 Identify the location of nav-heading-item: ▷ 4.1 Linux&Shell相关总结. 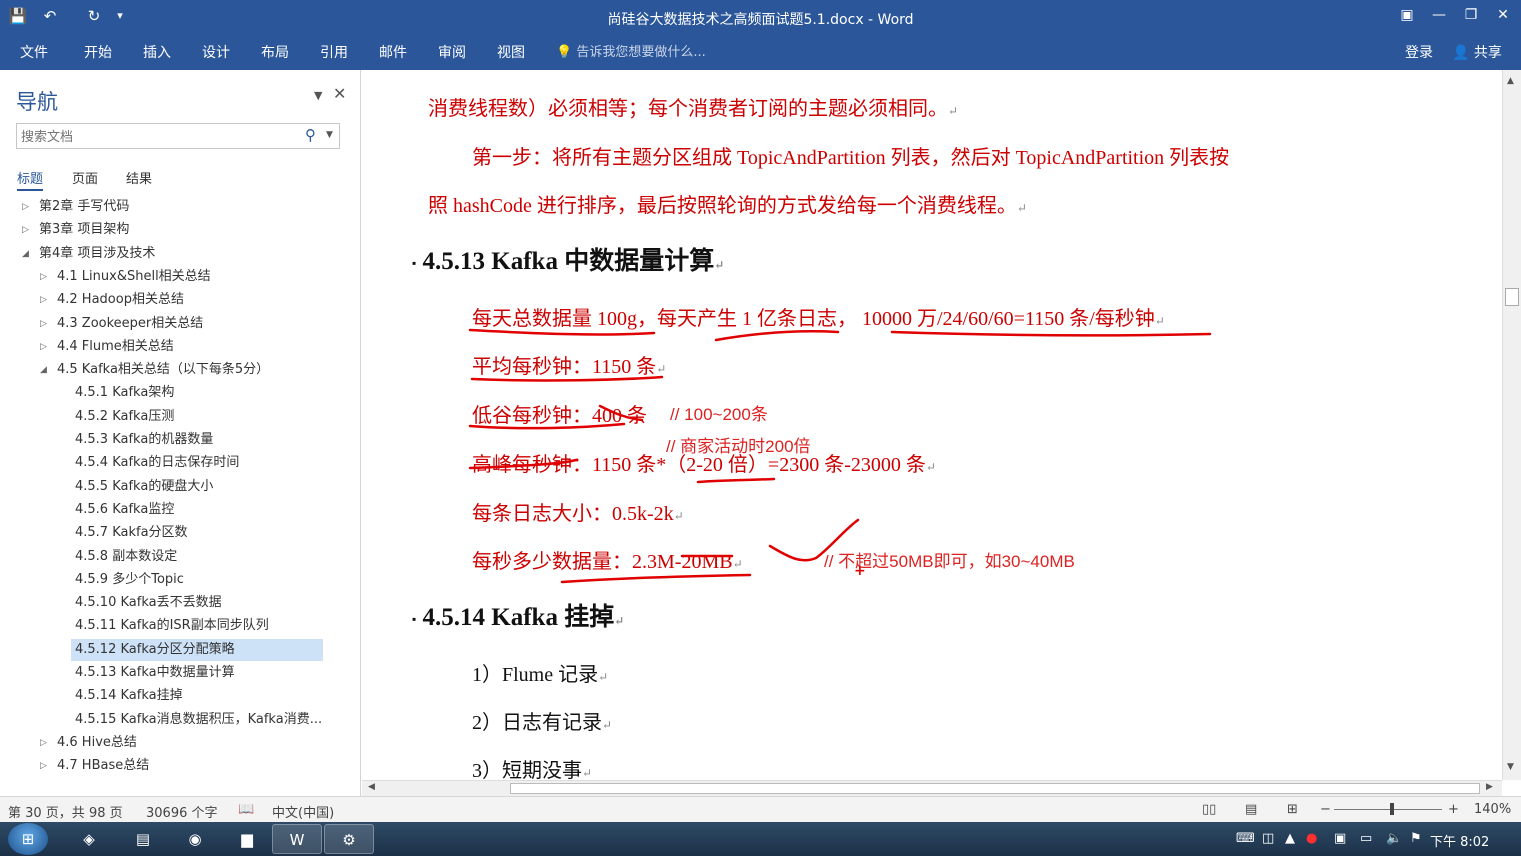
(125, 277).